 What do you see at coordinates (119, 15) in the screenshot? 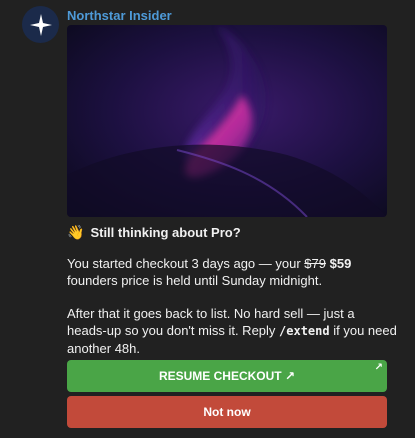
I see `sender-name: Northstar Insider` at bounding box center [119, 15].